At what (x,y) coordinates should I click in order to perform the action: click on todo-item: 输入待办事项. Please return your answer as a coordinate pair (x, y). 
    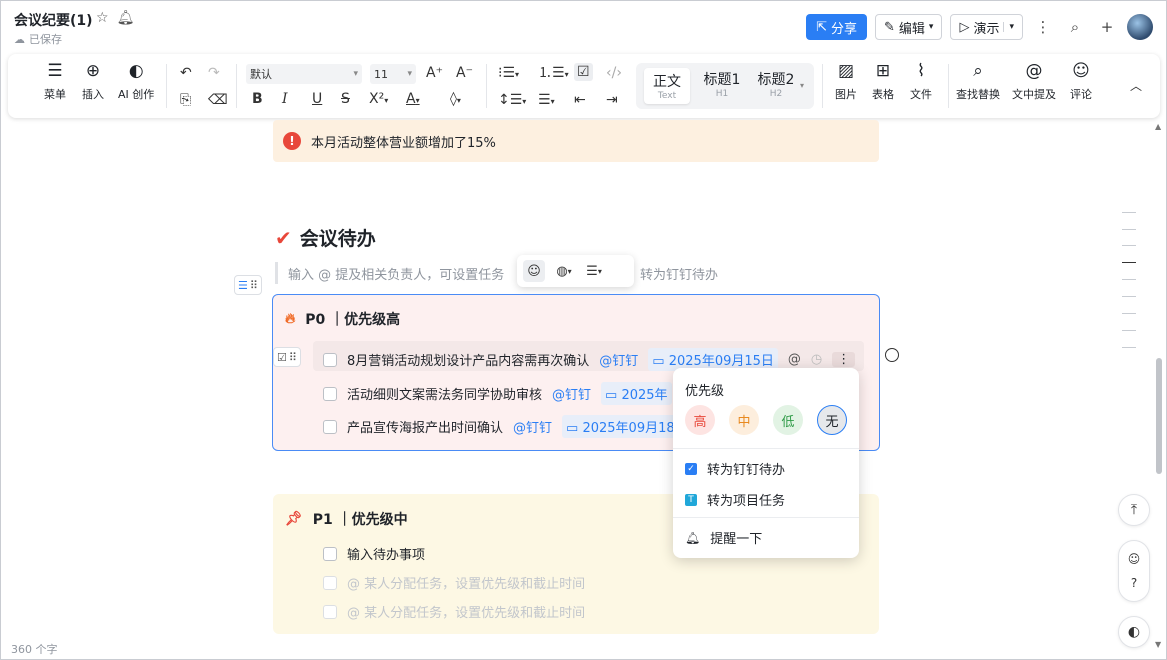
    Looking at the image, I should click on (374, 553).